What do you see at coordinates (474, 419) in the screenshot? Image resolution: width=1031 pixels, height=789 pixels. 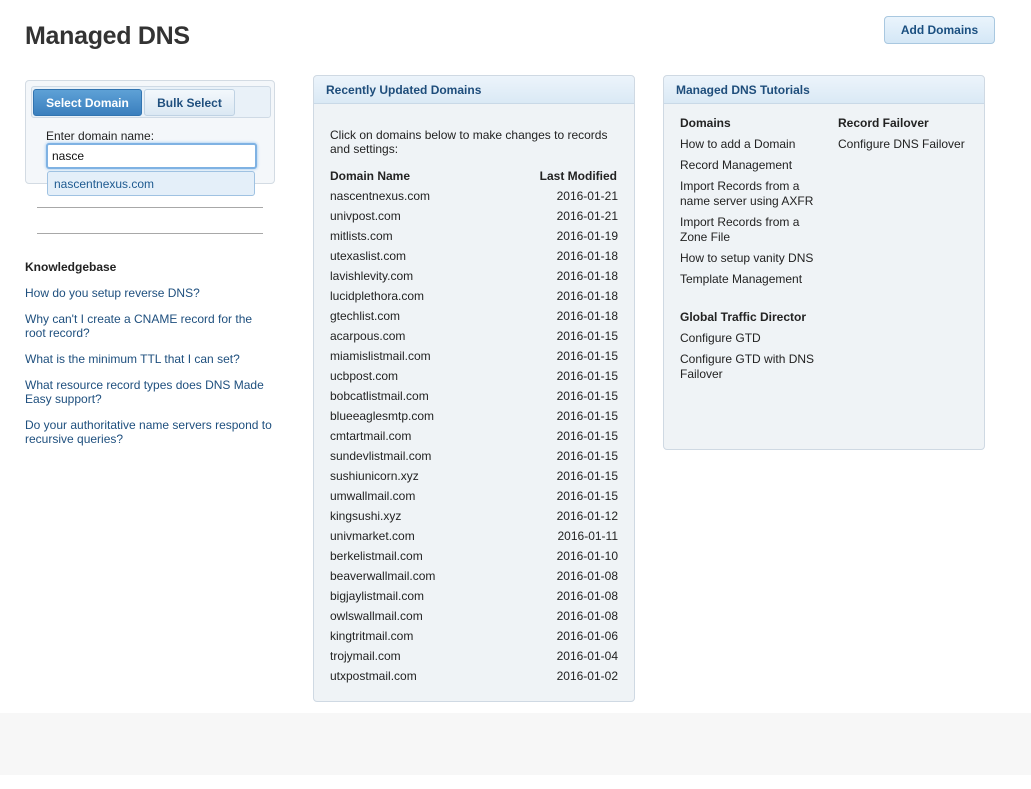 I see `domain-row: blueeaglesmtp.com 2016-01-15` at bounding box center [474, 419].